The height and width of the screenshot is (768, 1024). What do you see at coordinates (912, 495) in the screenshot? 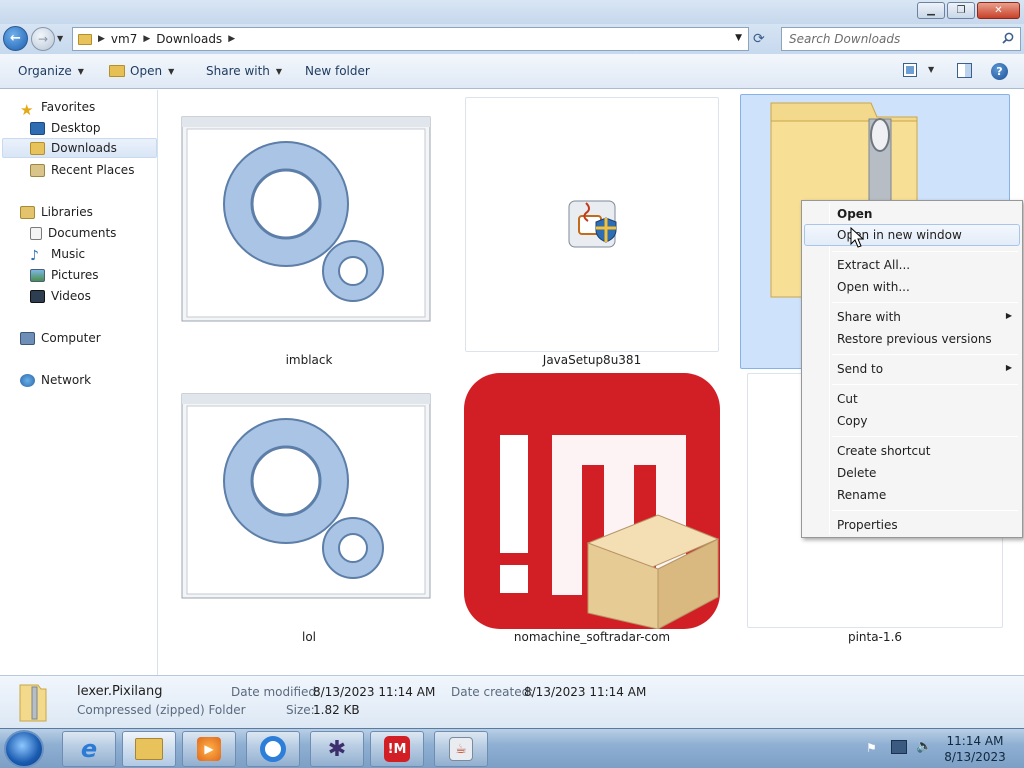
I see `menu-item-rename: Rename` at bounding box center [912, 495].